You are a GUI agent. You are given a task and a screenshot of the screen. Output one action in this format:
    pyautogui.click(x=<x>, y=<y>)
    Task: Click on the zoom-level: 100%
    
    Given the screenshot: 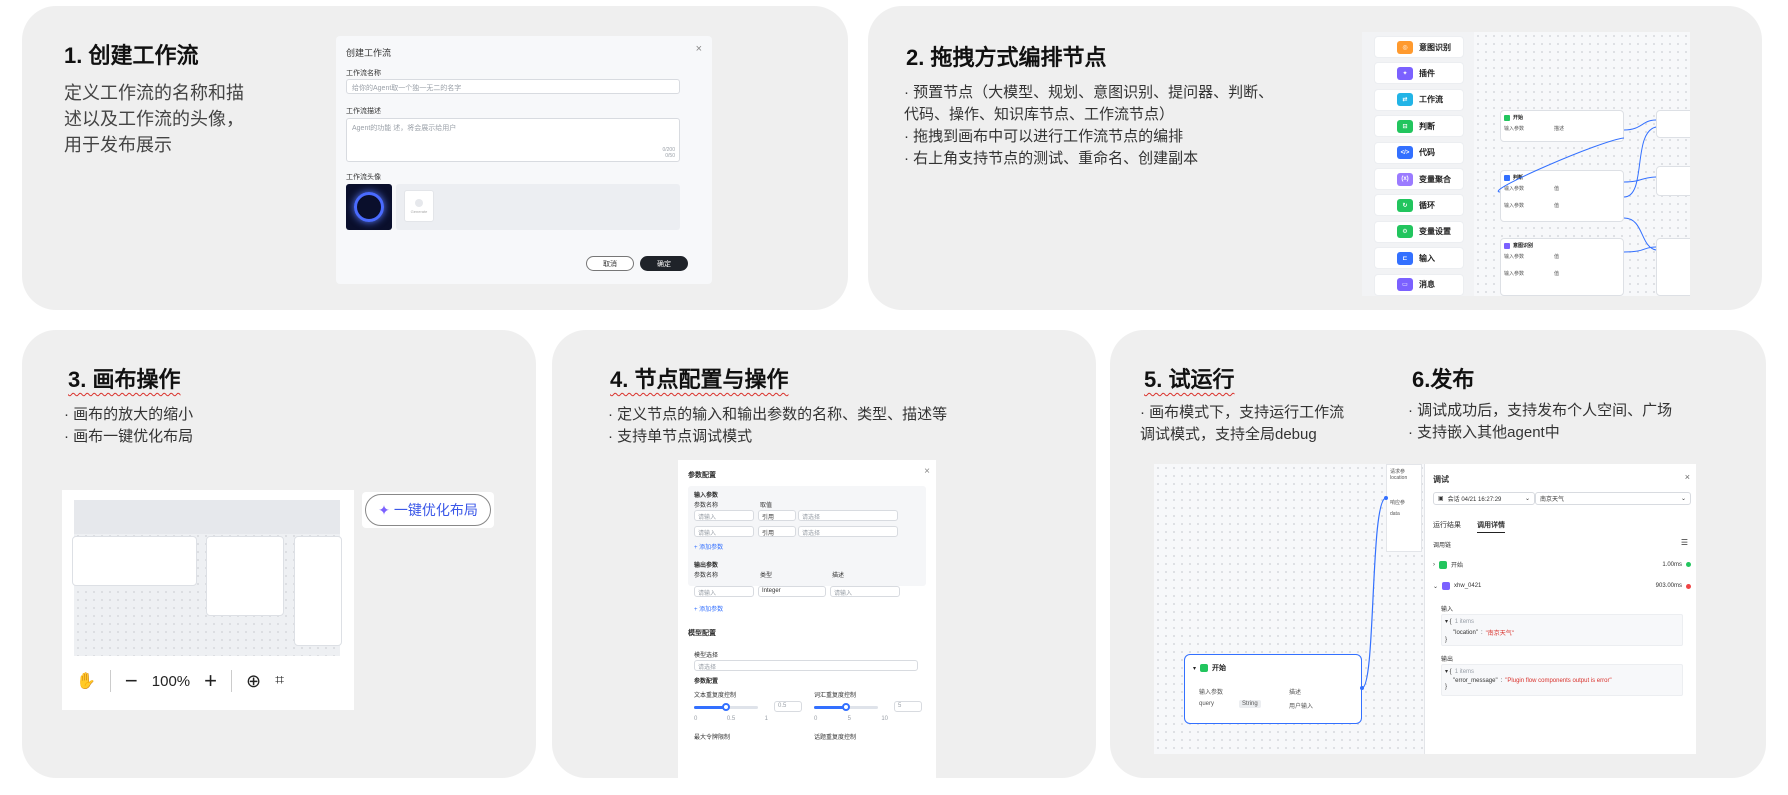 What is the action you would take?
    pyautogui.click(x=171, y=681)
    